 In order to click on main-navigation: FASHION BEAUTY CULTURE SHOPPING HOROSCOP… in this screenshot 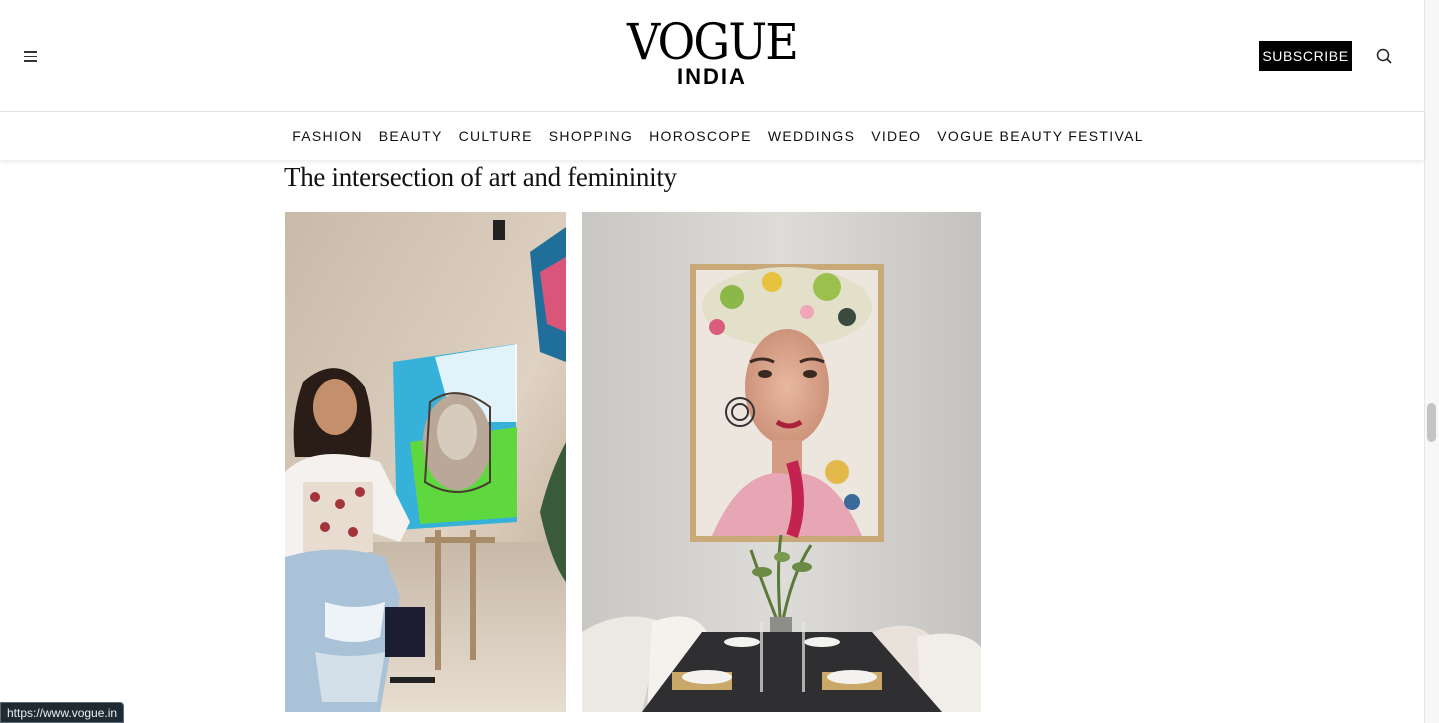, I will do `click(712, 136)`.